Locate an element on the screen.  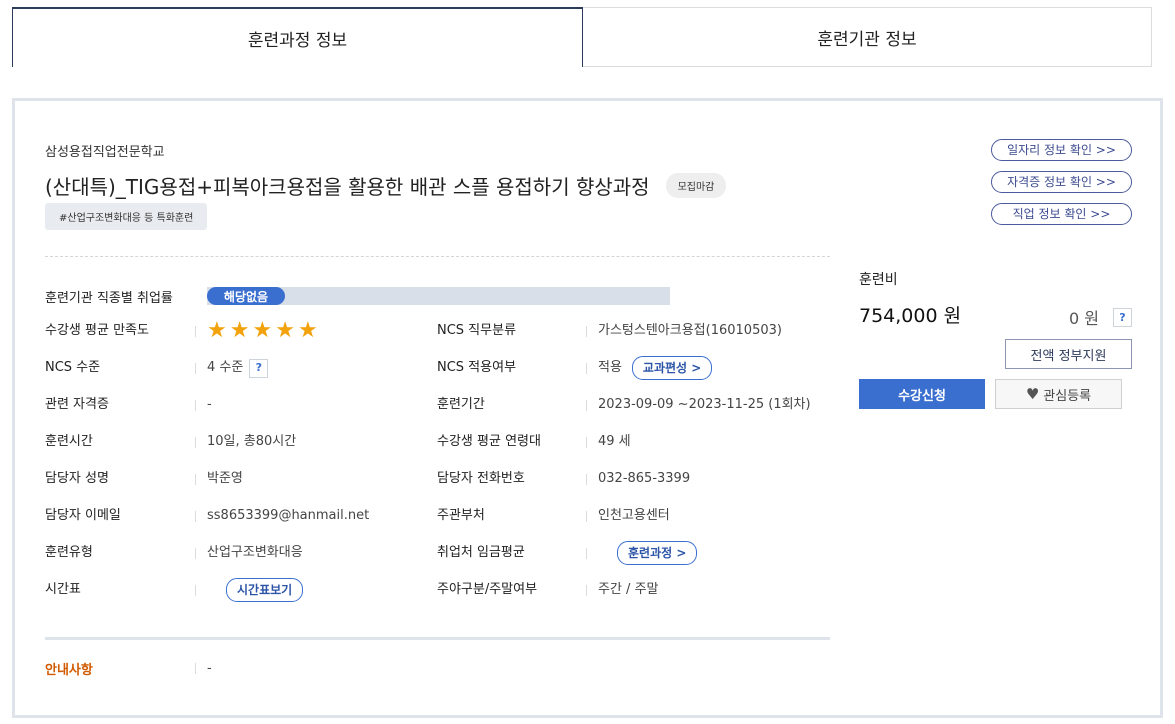
info-link-group: 일자리 정보 확인 >> 자격증 정보 확인 >> 직업 정보 확인 >> is located at coordinates (1061, 187).